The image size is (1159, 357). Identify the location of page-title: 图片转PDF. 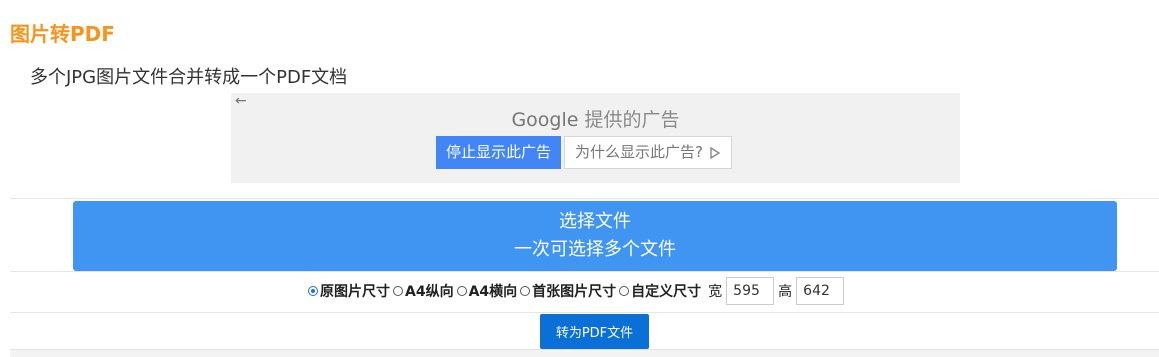
(62, 34).